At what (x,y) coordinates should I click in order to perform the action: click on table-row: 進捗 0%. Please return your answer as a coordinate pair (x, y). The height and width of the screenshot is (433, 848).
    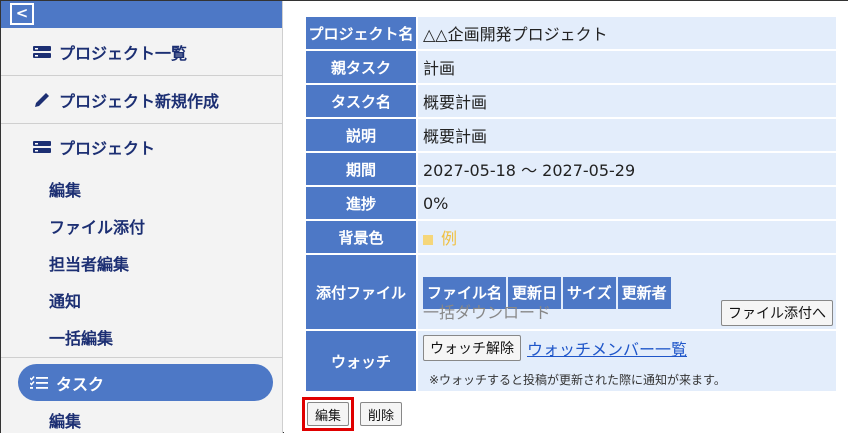
    Looking at the image, I should click on (571, 203).